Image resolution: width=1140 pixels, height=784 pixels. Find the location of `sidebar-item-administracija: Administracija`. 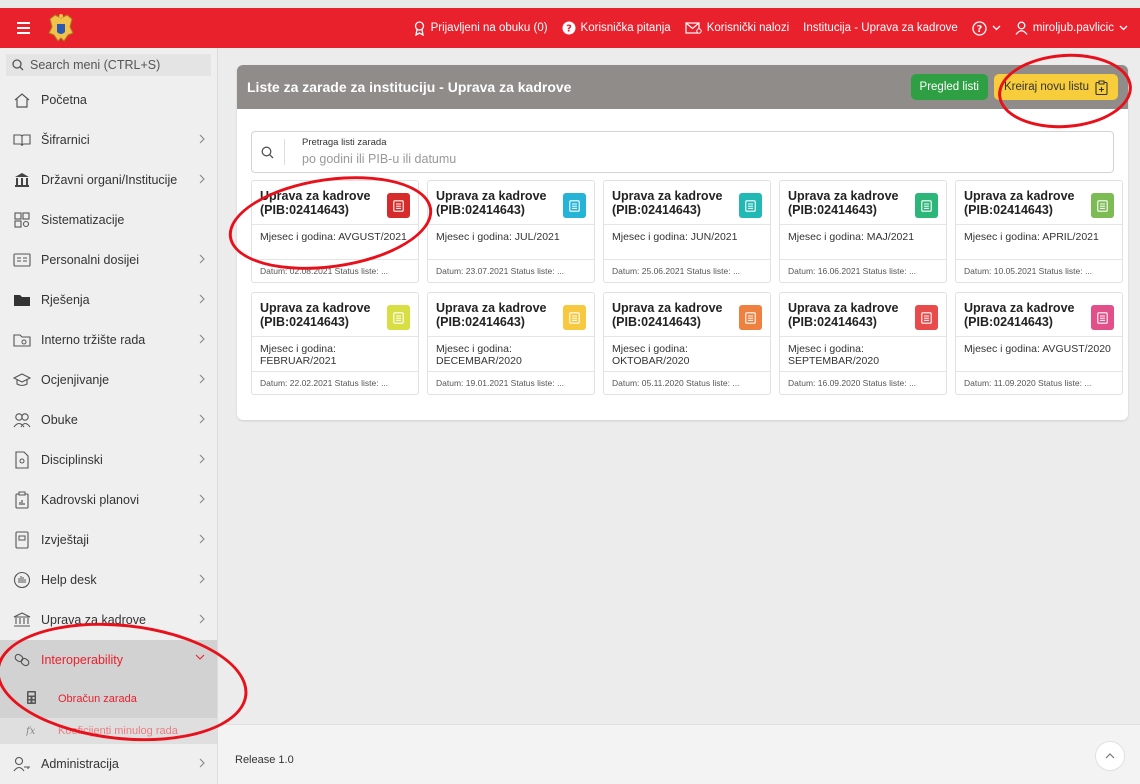

sidebar-item-administracija: Administracija is located at coordinates (108, 764).